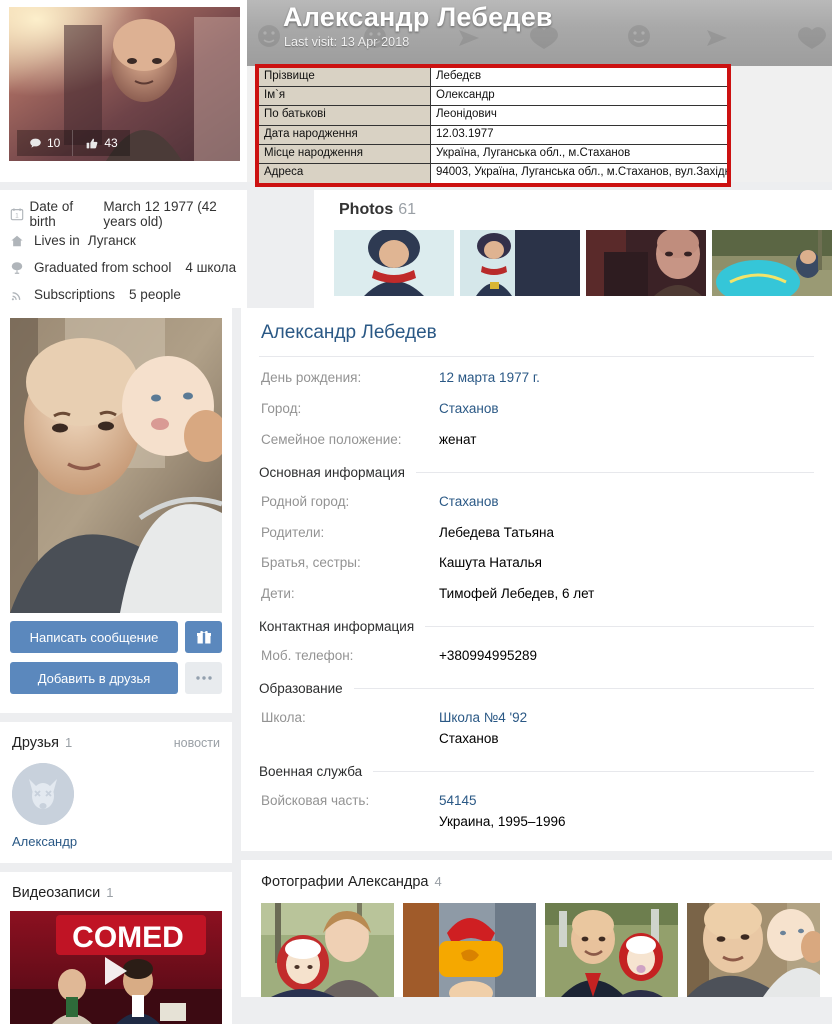 The width and height of the screenshot is (832, 1024). Describe the element at coordinates (124, 84) in the screenshot. I see `cover-photo: 10 43` at that location.